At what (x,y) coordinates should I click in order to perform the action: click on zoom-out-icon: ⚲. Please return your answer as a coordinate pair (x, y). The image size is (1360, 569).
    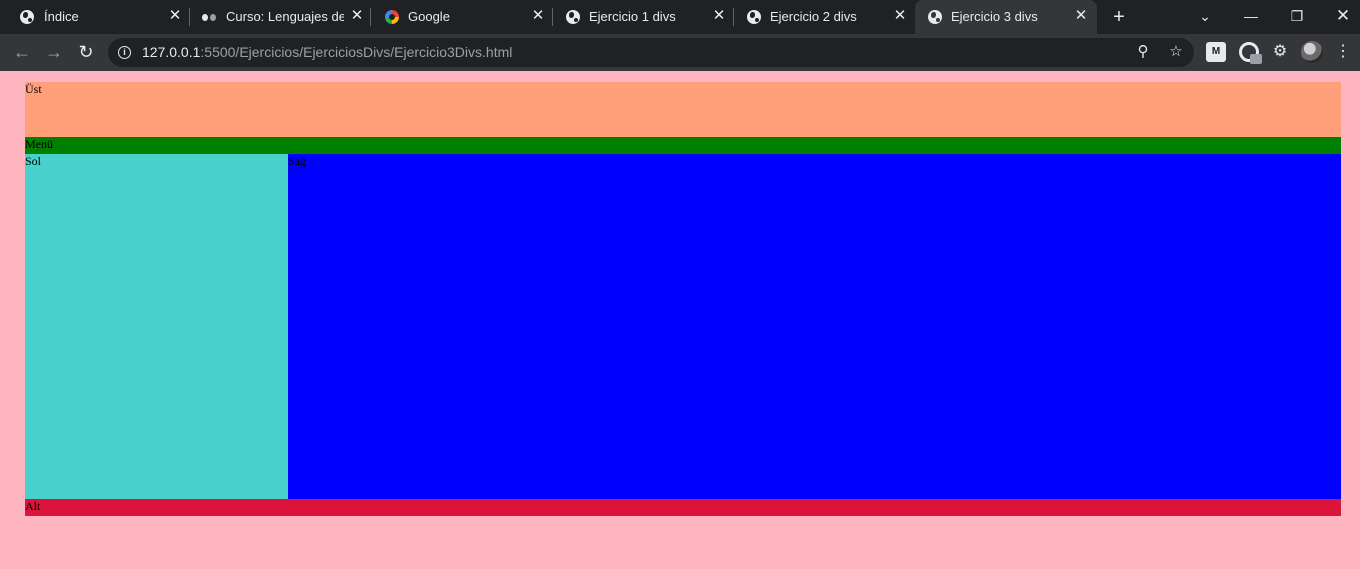
    Looking at the image, I should click on (1143, 52).